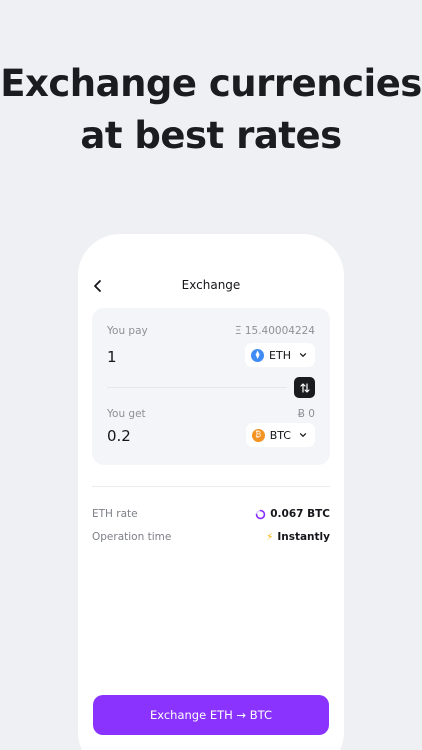 This screenshot has width=422, height=750. What do you see at coordinates (306, 414) in the screenshot?
I see `get-balance: Ƀ 0` at bounding box center [306, 414].